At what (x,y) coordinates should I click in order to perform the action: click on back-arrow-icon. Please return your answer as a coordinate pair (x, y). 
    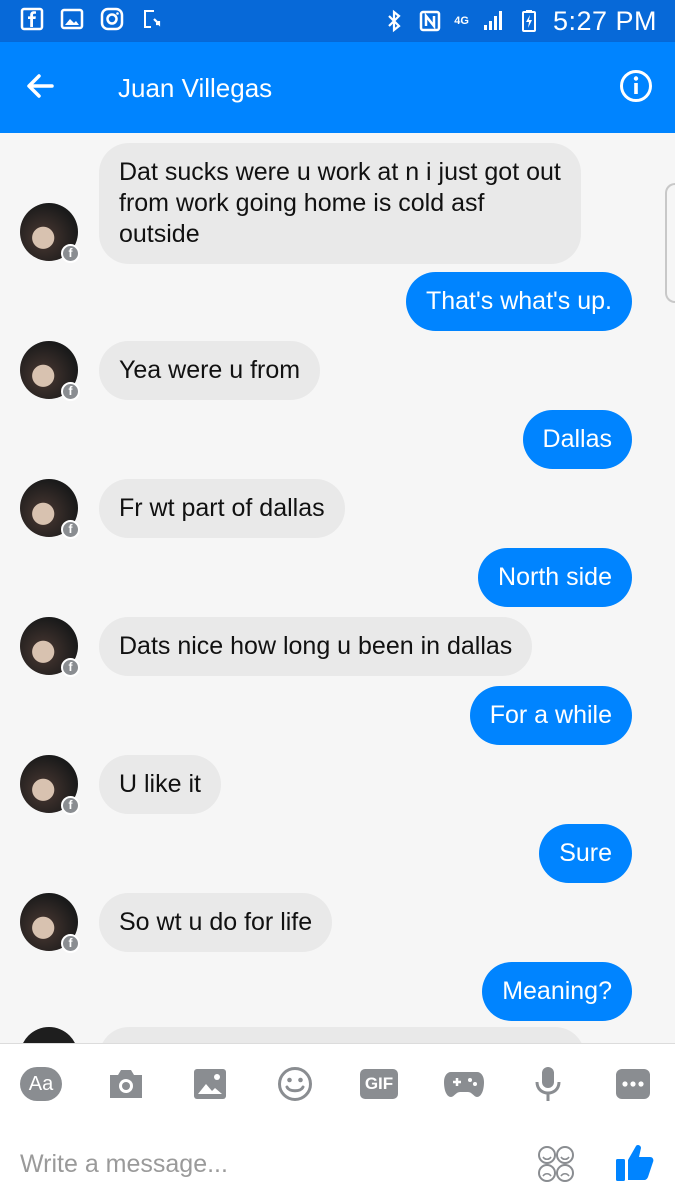
    Looking at the image, I should click on (40, 86).